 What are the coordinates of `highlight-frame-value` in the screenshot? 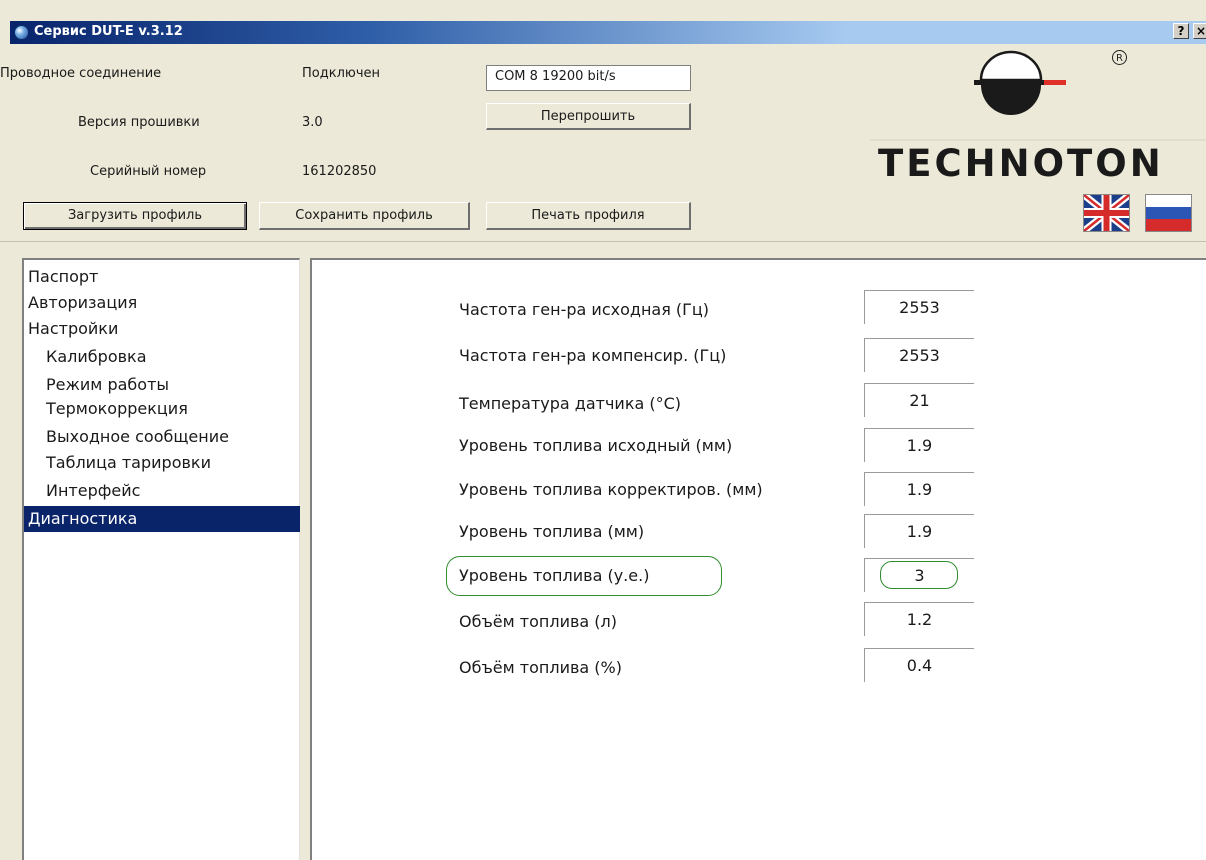 It's located at (919, 575).